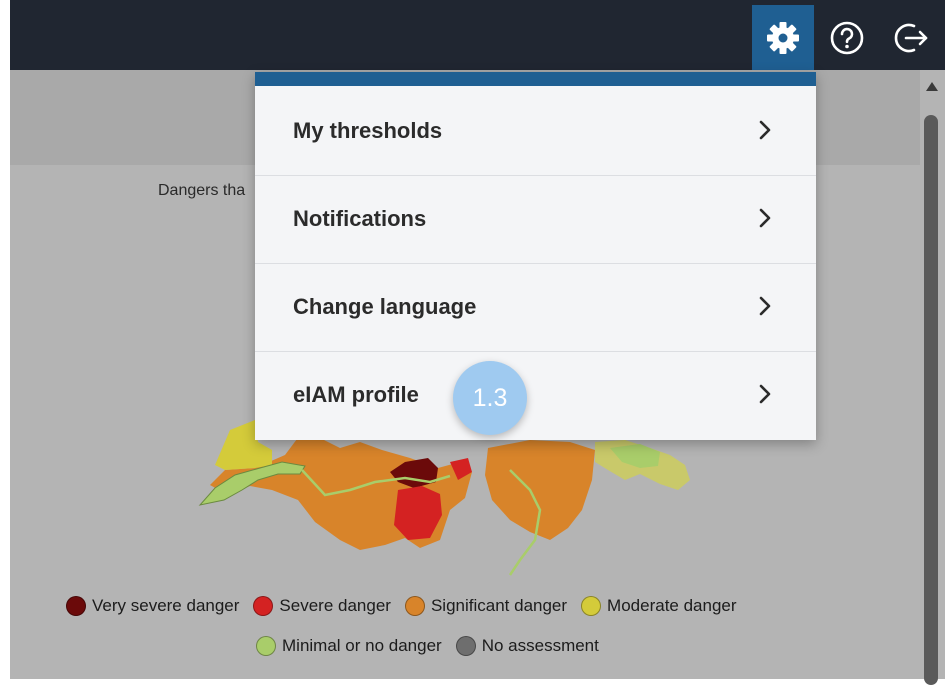  Describe the element at coordinates (368, 130) in the screenshot. I see `menu-item-label: My thresholds` at that location.